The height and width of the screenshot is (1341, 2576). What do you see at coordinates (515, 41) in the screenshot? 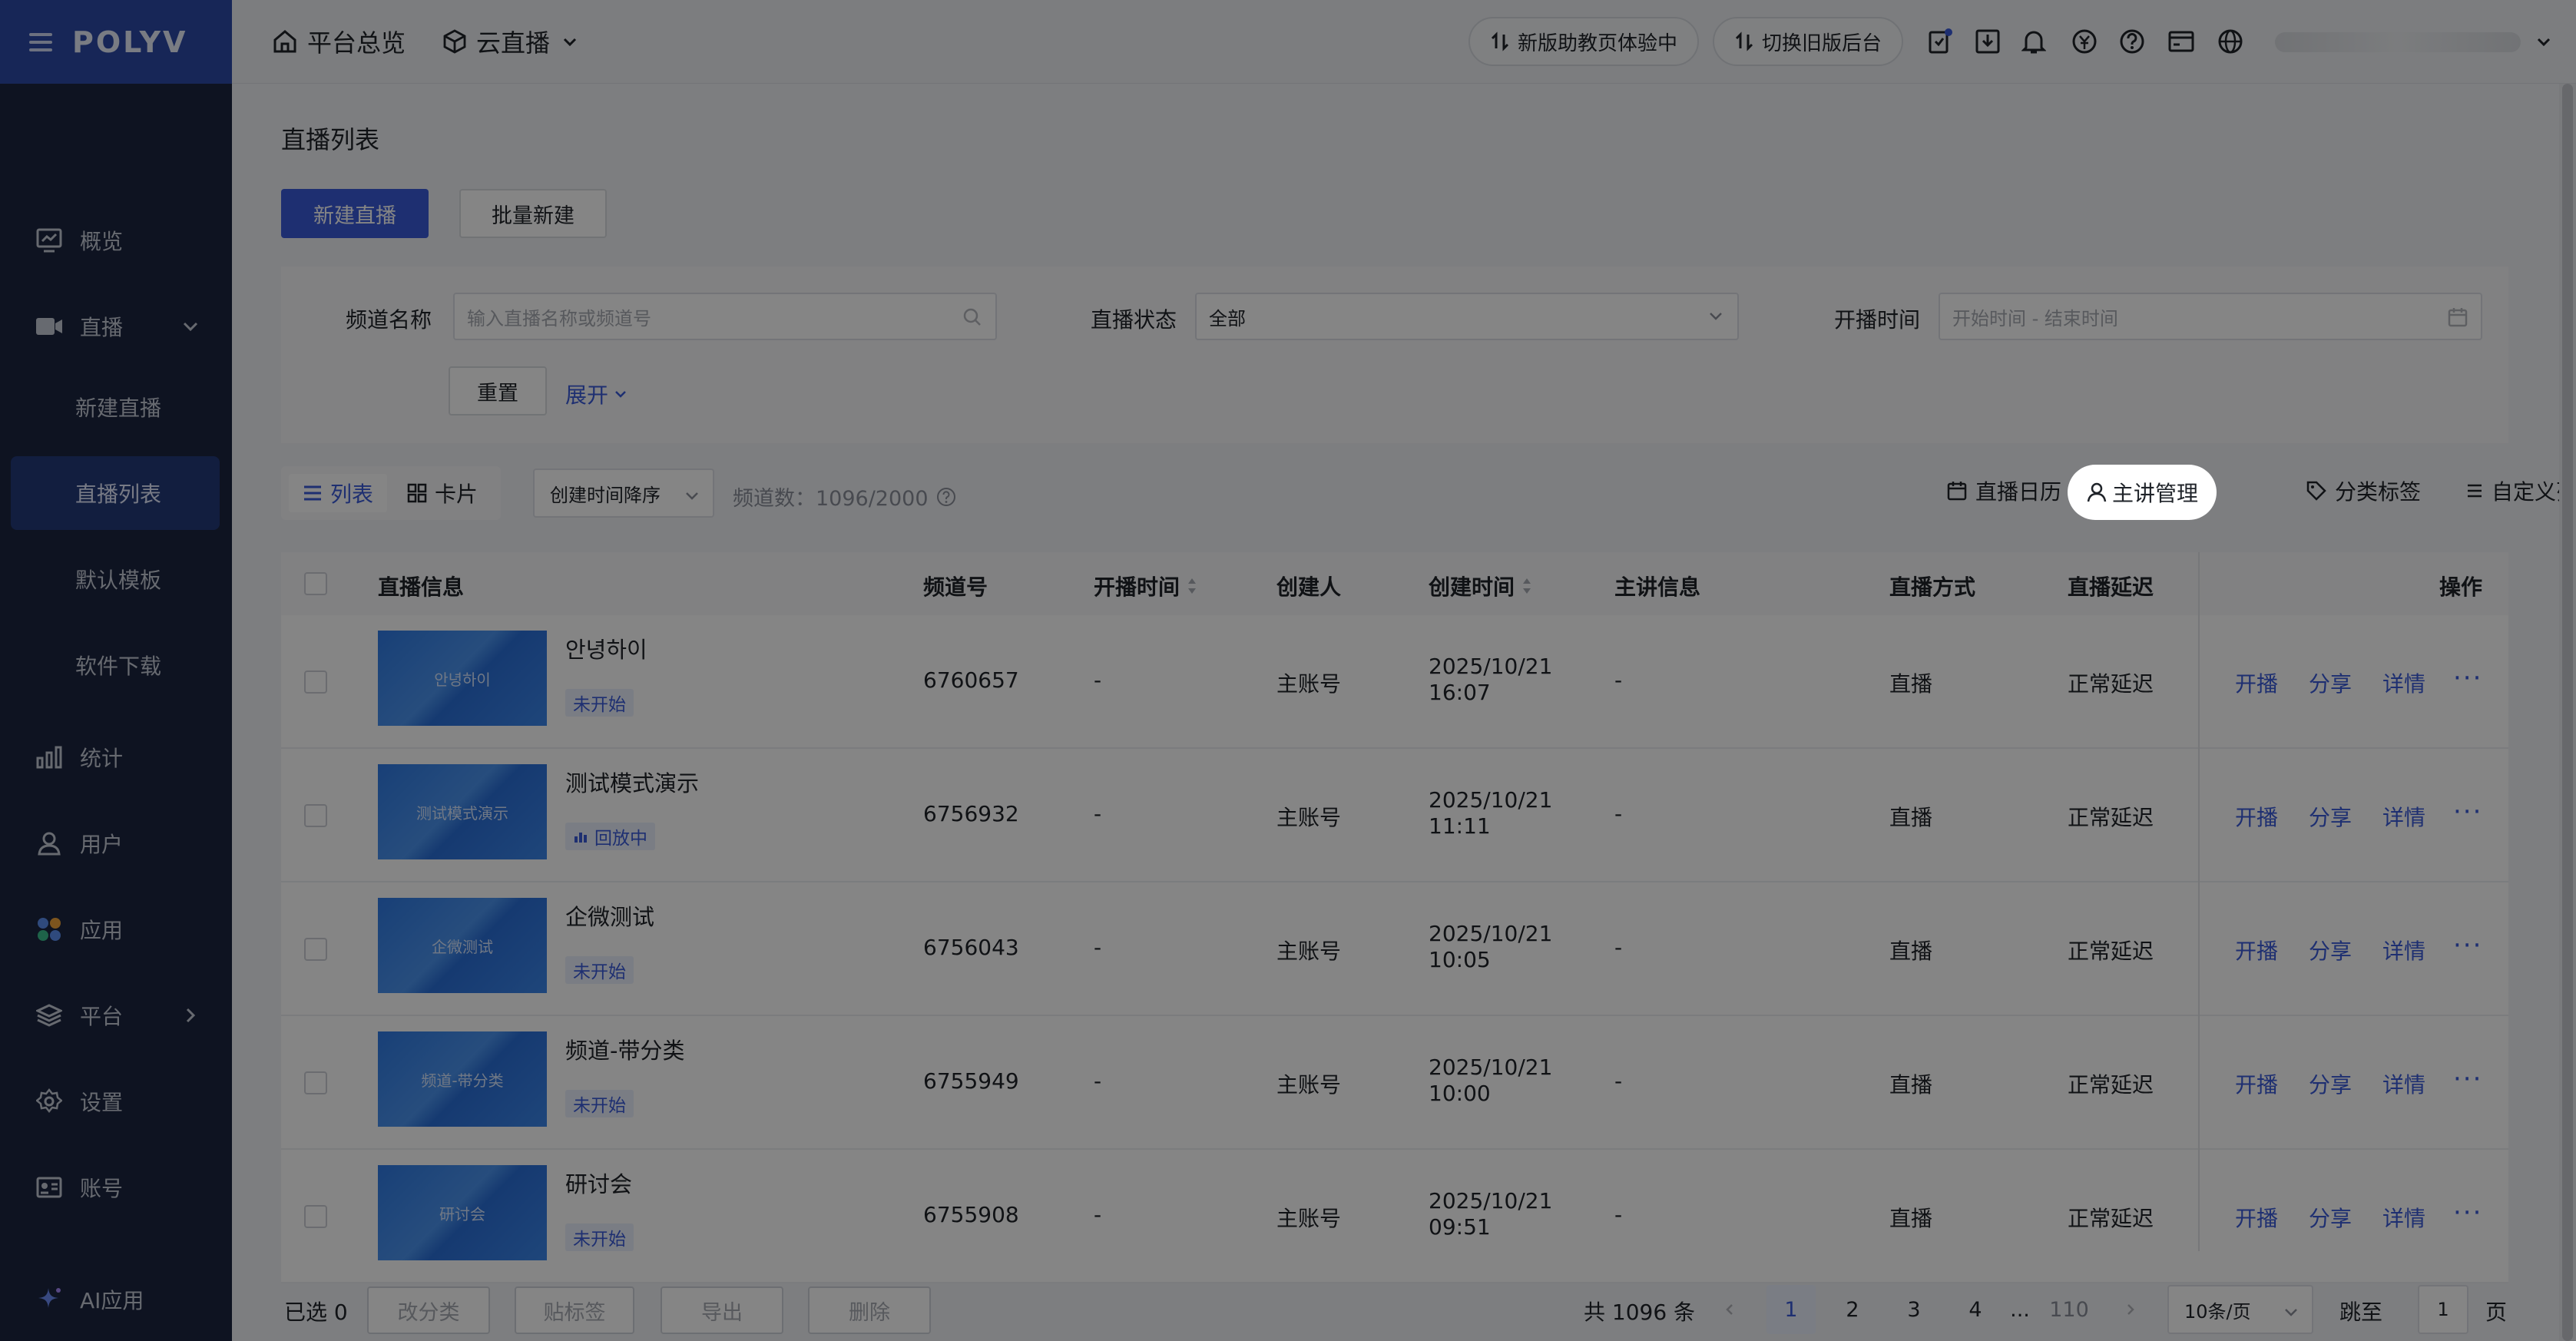
I see `product-switcher: 云直播` at bounding box center [515, 41].